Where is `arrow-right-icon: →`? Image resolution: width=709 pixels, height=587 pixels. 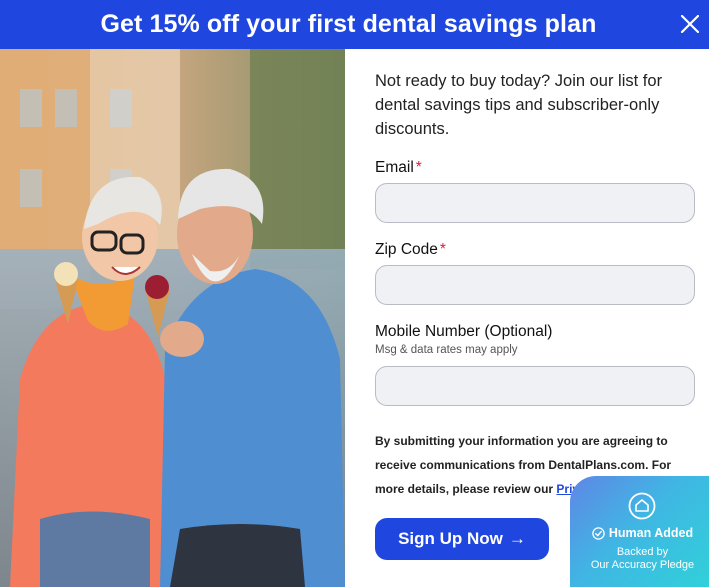 arrow-right-icon: → is located at coordinates (517, 538).